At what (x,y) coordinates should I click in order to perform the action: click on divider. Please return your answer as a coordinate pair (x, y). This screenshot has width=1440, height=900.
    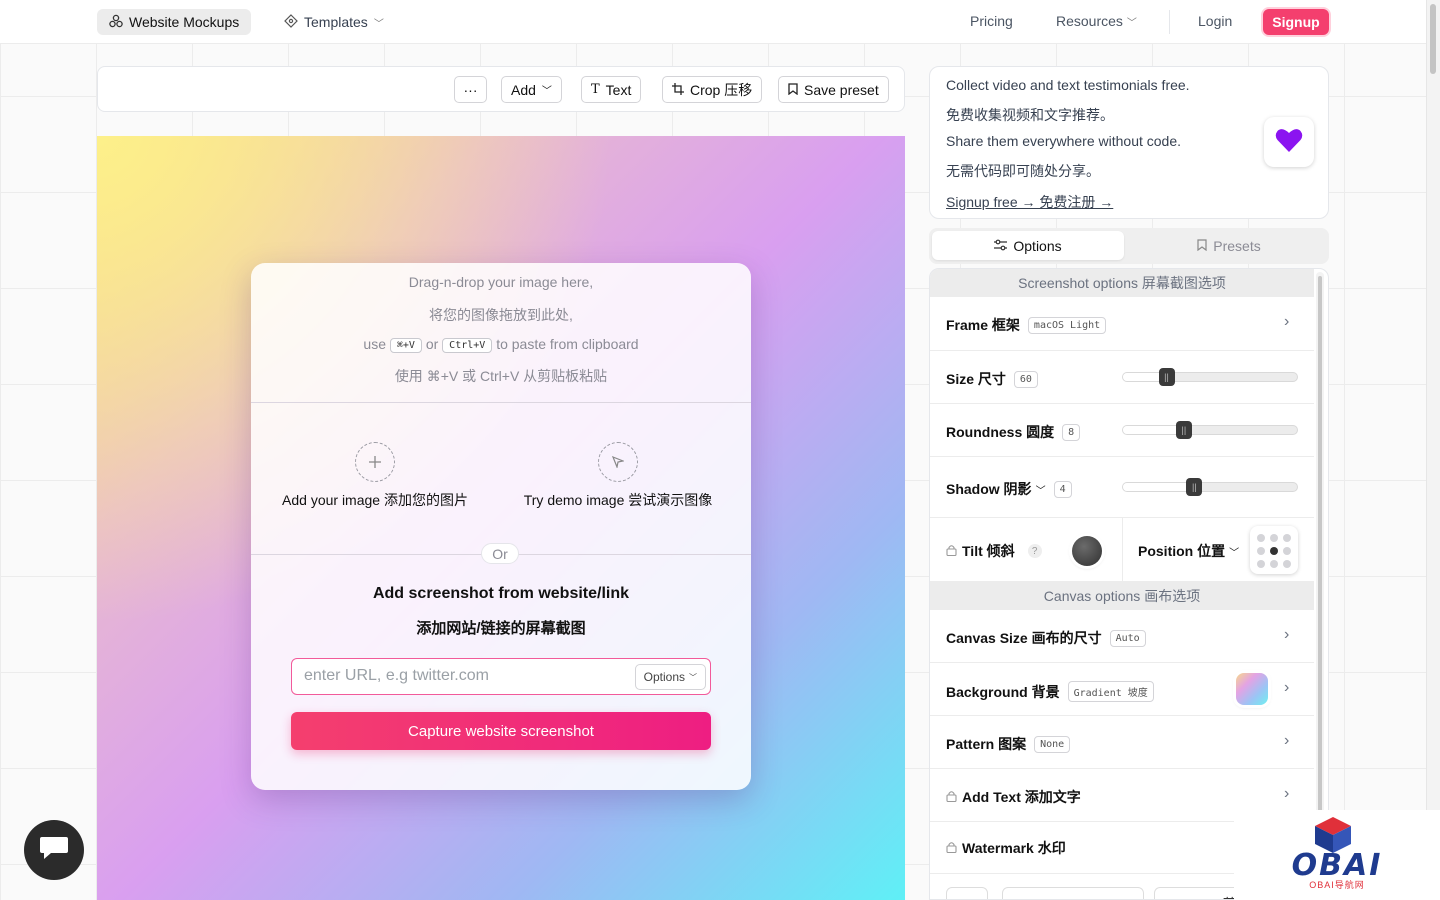
    Looking at the image, I should click on (1122, 550).